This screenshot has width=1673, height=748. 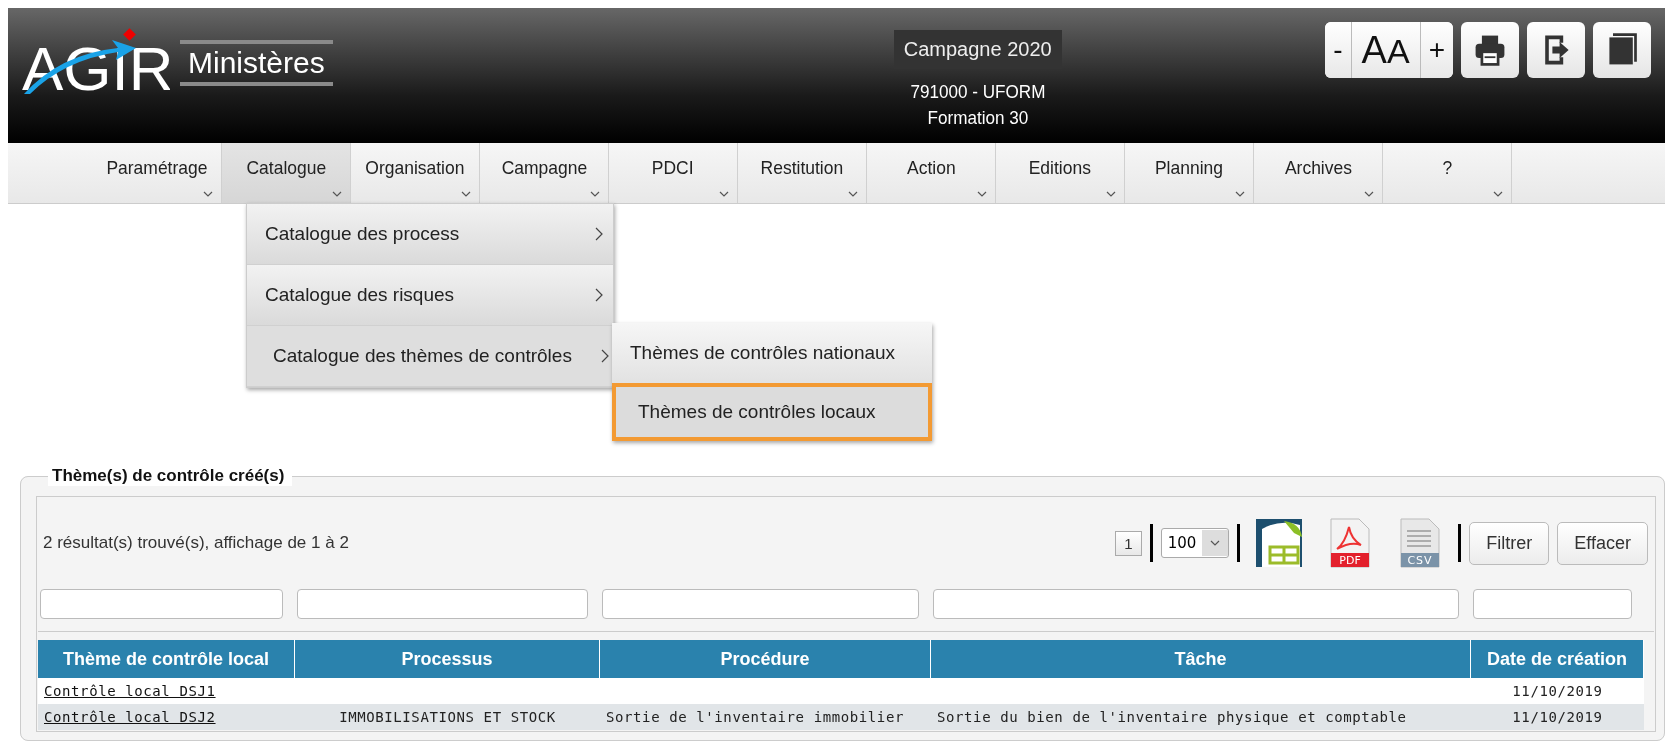 I want to click on action-button: Filtrer, so click(x=1509, y=543).